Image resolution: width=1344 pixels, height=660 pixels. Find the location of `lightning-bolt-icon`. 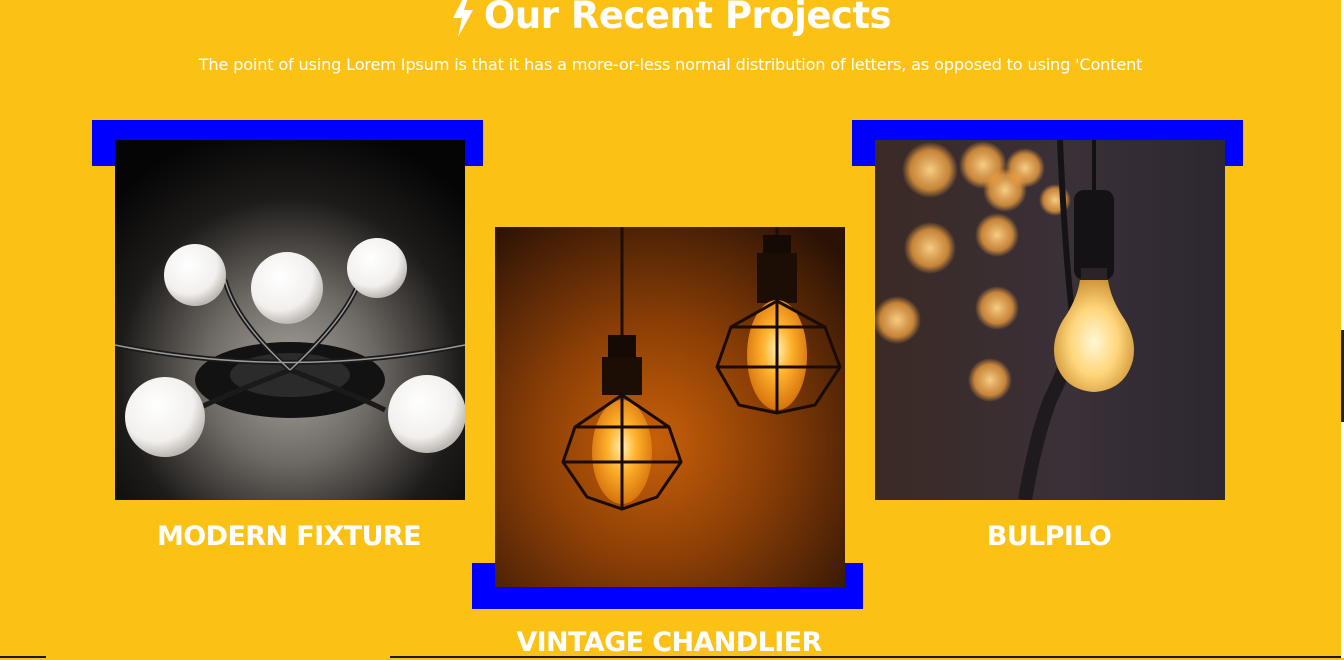

lightning-bolt-icon is located at coordinates (462, 18).